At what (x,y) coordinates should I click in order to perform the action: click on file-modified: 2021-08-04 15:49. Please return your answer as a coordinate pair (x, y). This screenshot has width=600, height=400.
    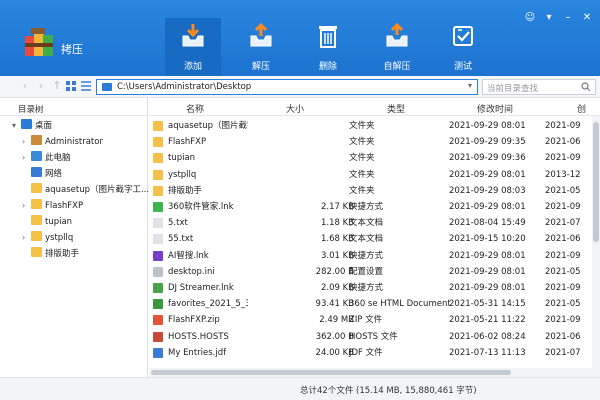
    Looking at the image, I should click on (487, 223).